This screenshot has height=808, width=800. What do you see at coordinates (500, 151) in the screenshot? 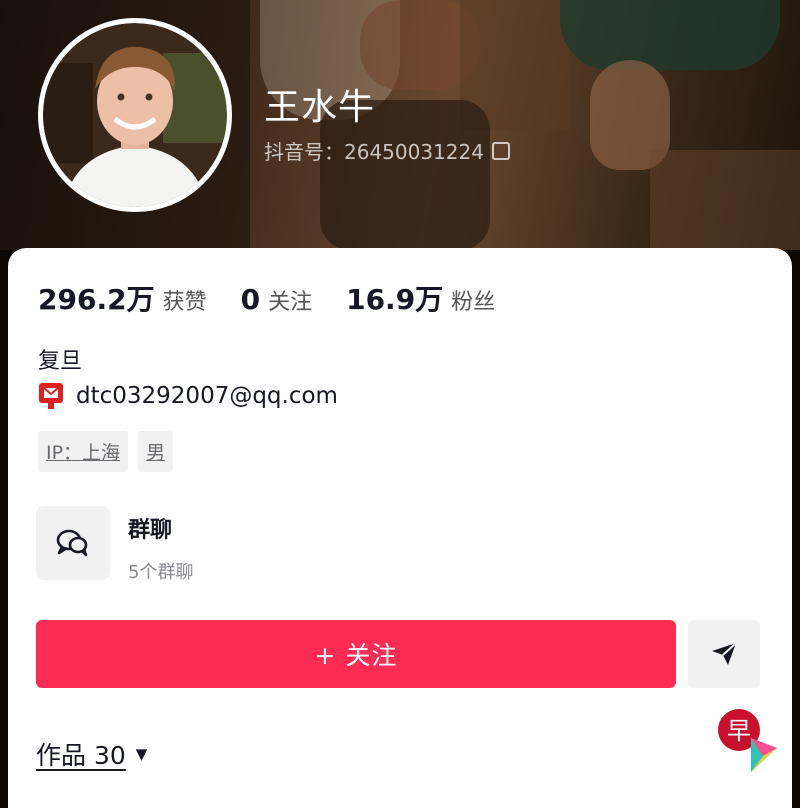
I see `copy-icon` at bounding box center [500, 151].